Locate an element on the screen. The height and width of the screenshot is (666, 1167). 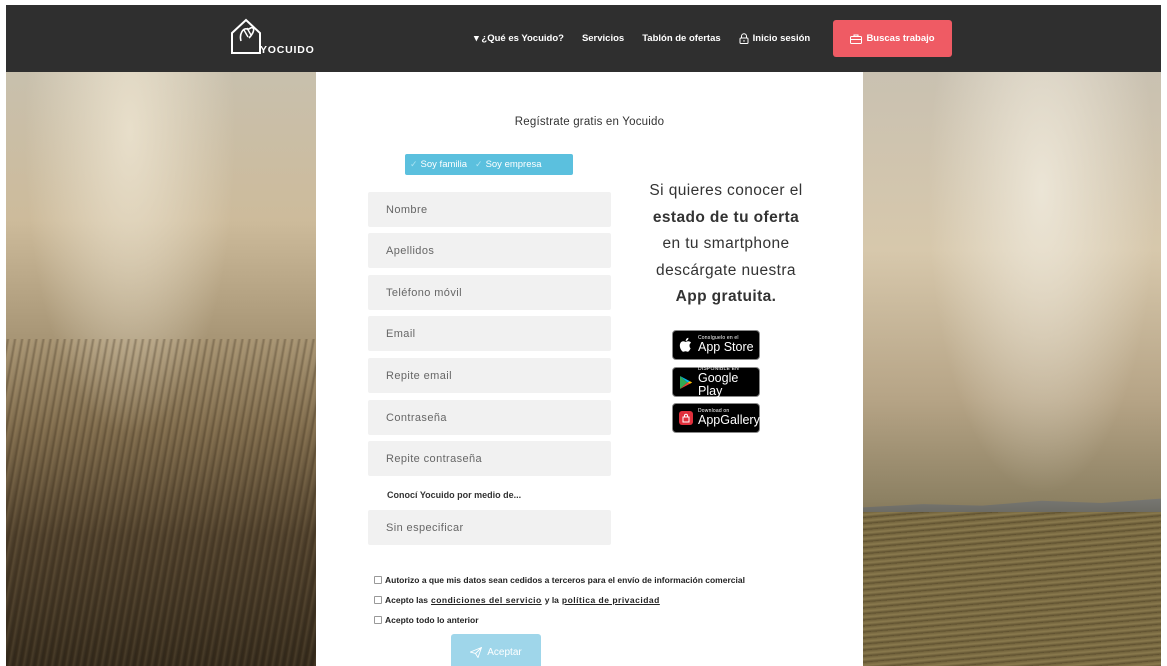
repite-contrasena-input is located at coordinates (489, 458).